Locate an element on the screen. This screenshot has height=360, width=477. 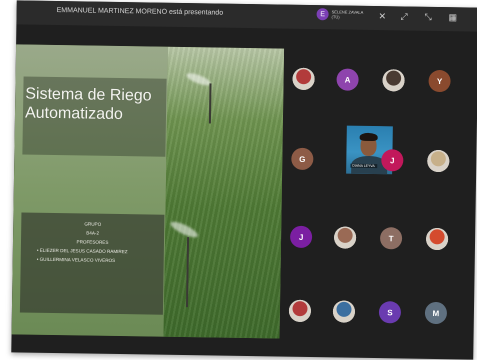
participant-initial: M is located at coordinates (436, 313).